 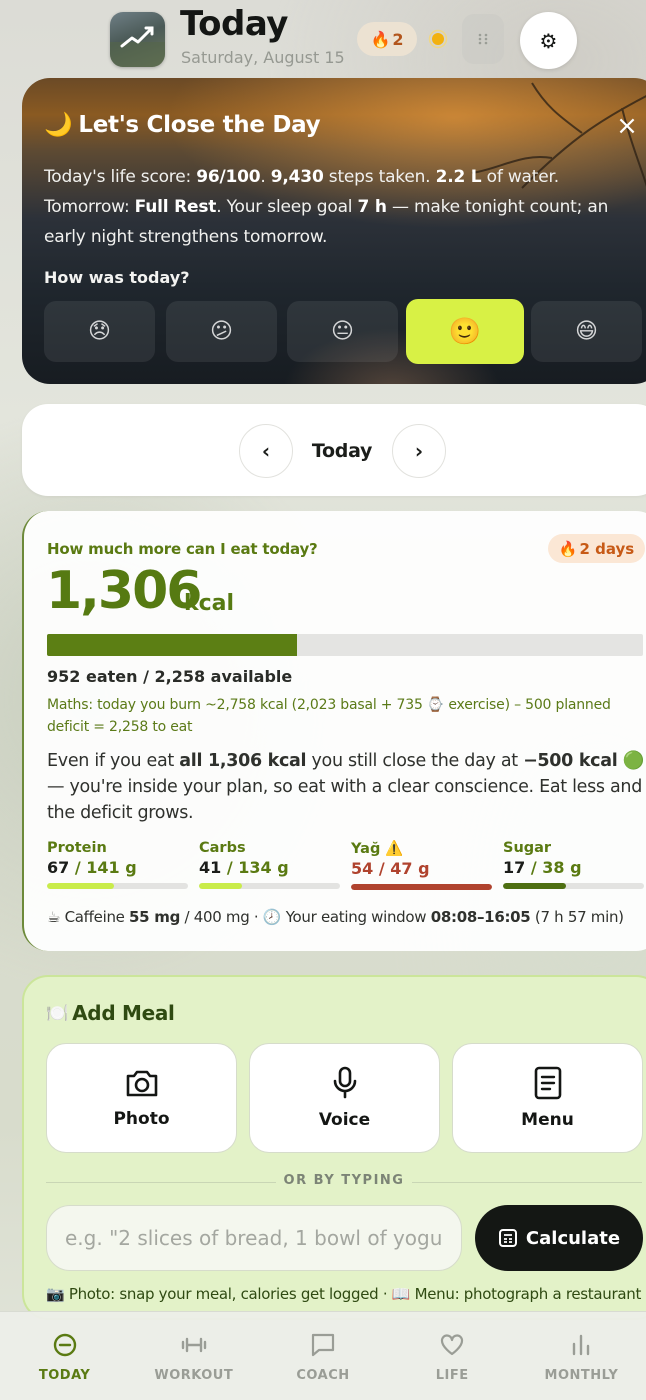 What do you see at coordinates (627, 126) in the screenshot?
I see `close-icon: ×` at bounding box center [627, 126].